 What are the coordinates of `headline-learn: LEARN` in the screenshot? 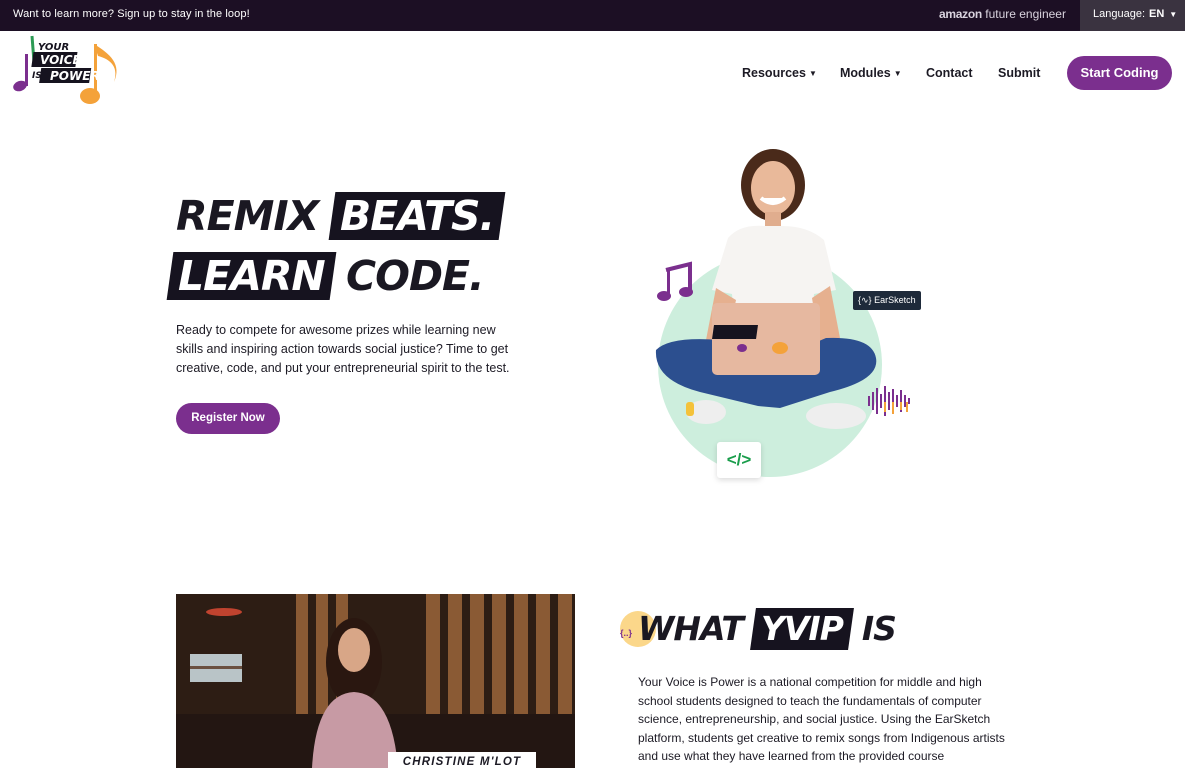 It's located at (251, 276).